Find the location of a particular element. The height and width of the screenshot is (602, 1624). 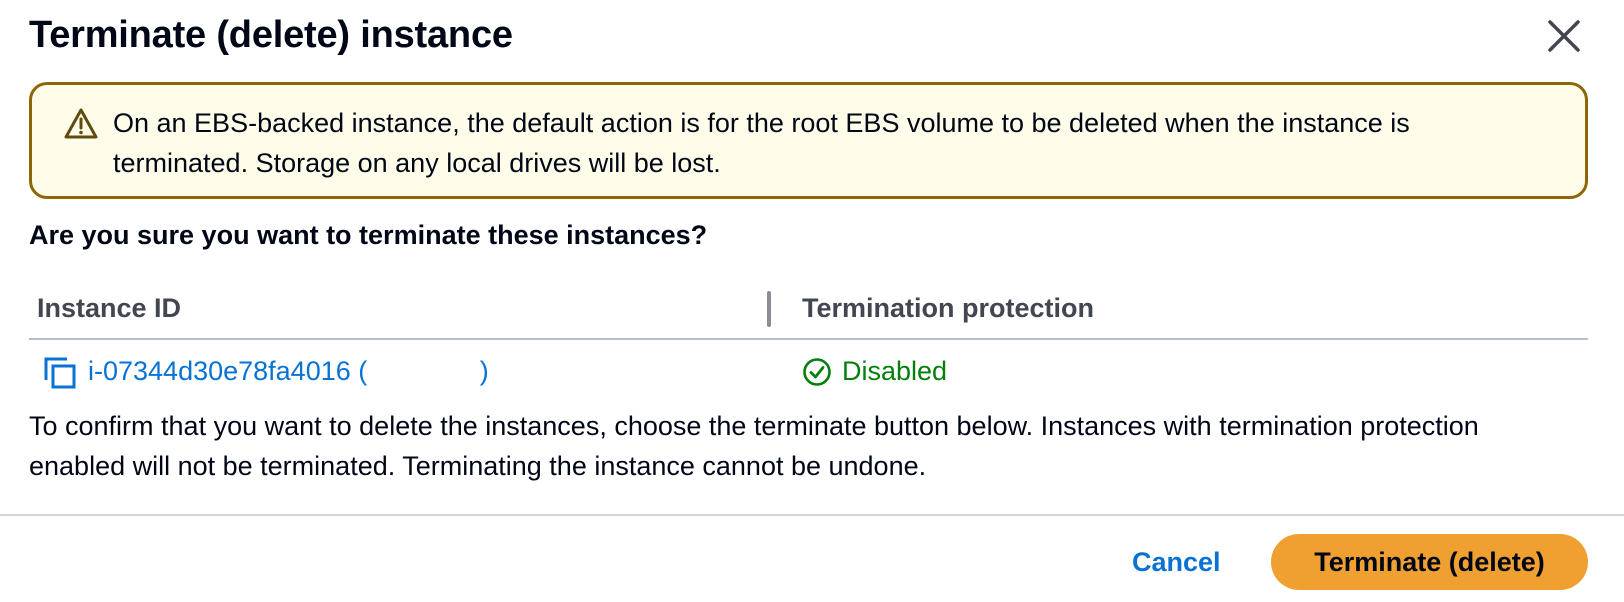

close-icon is located at coordinates (1564, 36).